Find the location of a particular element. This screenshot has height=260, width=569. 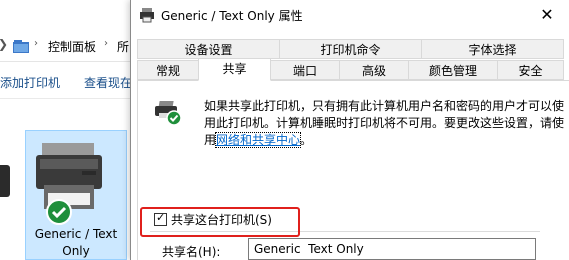

tab-sharing: 共享 is located at coordinates (234, 69).